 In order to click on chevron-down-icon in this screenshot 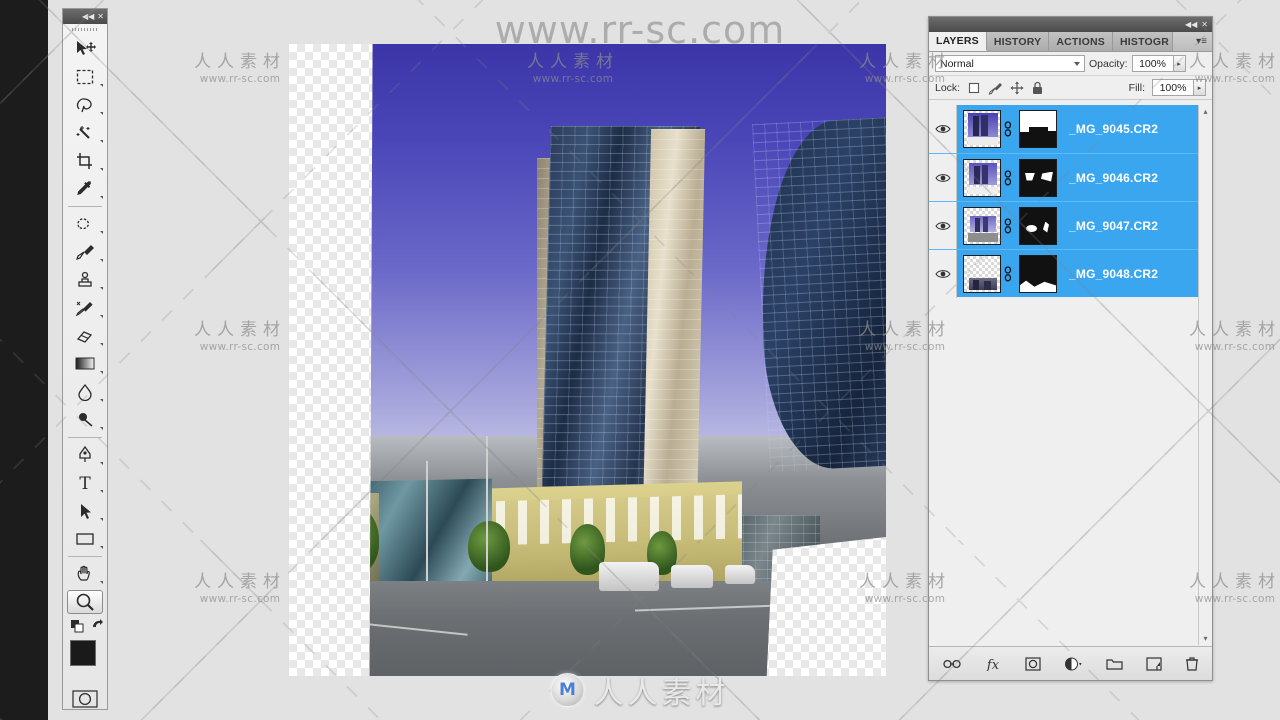, I will do `click(1077, 63)`.